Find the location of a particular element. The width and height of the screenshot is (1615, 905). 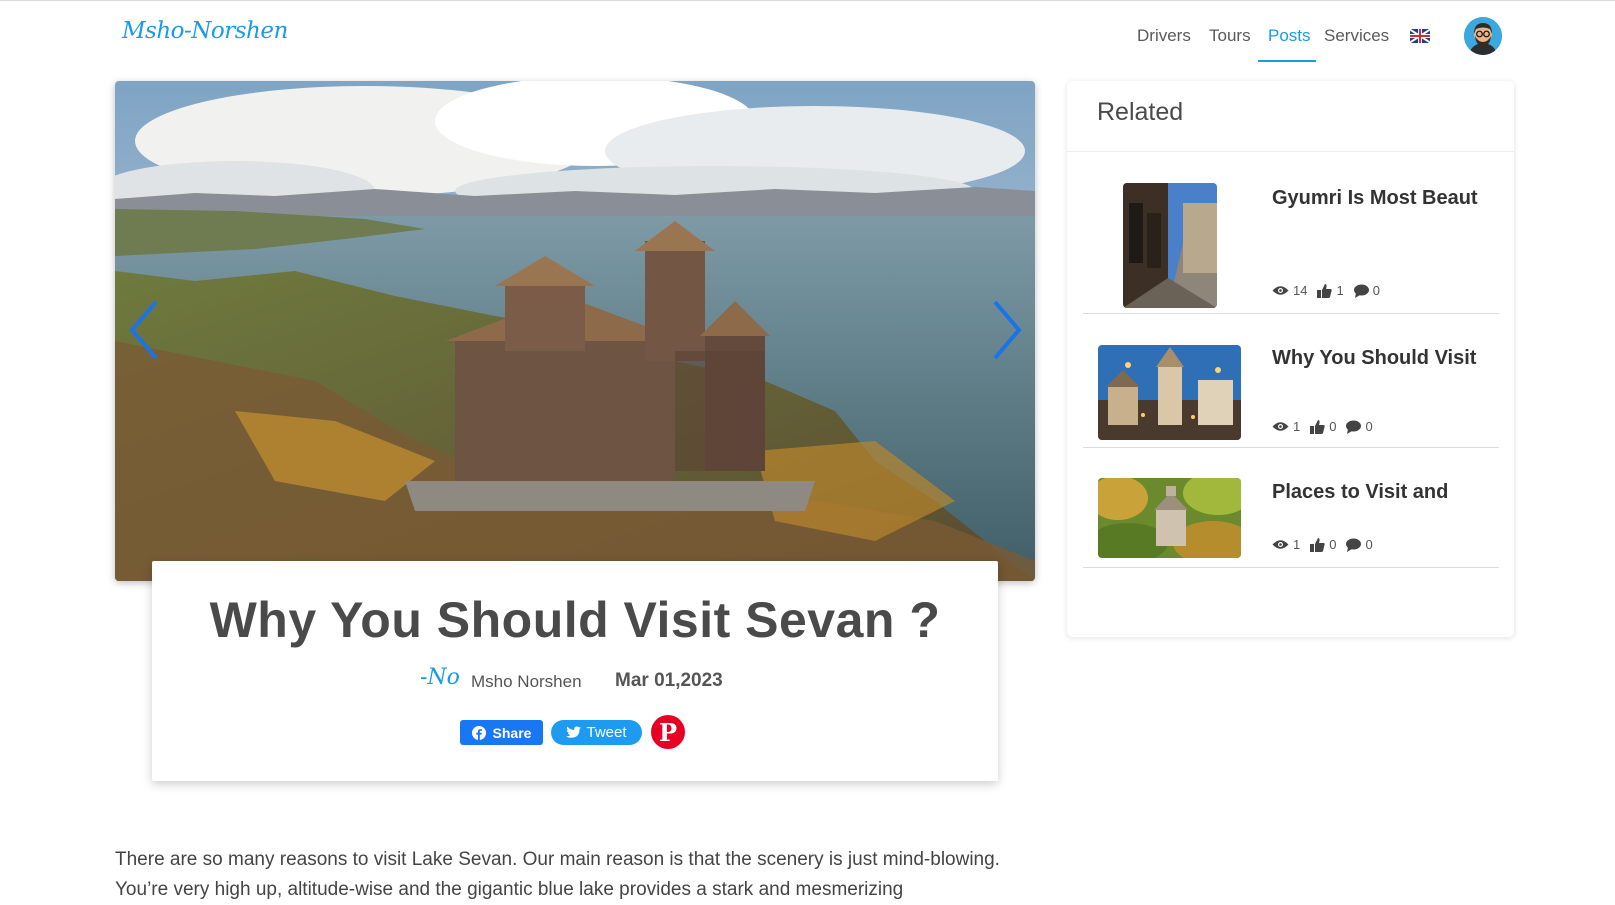

facebook-icon is located at coordinates (478, 732).